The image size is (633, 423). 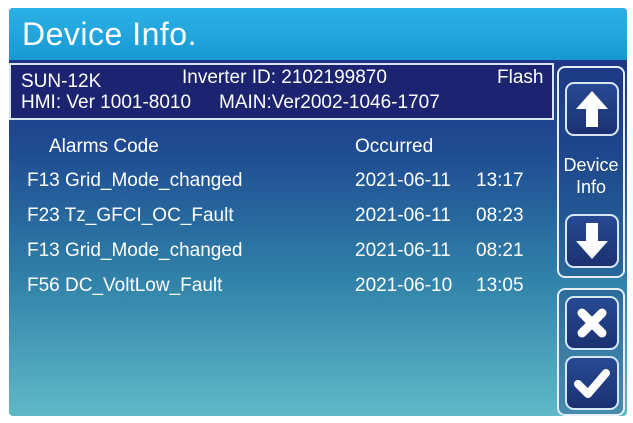 What do you see at coordinates (404, 285) in the screenshot?
I see `alarm-date: 2021-06-10` at bounding box center [404, 285].